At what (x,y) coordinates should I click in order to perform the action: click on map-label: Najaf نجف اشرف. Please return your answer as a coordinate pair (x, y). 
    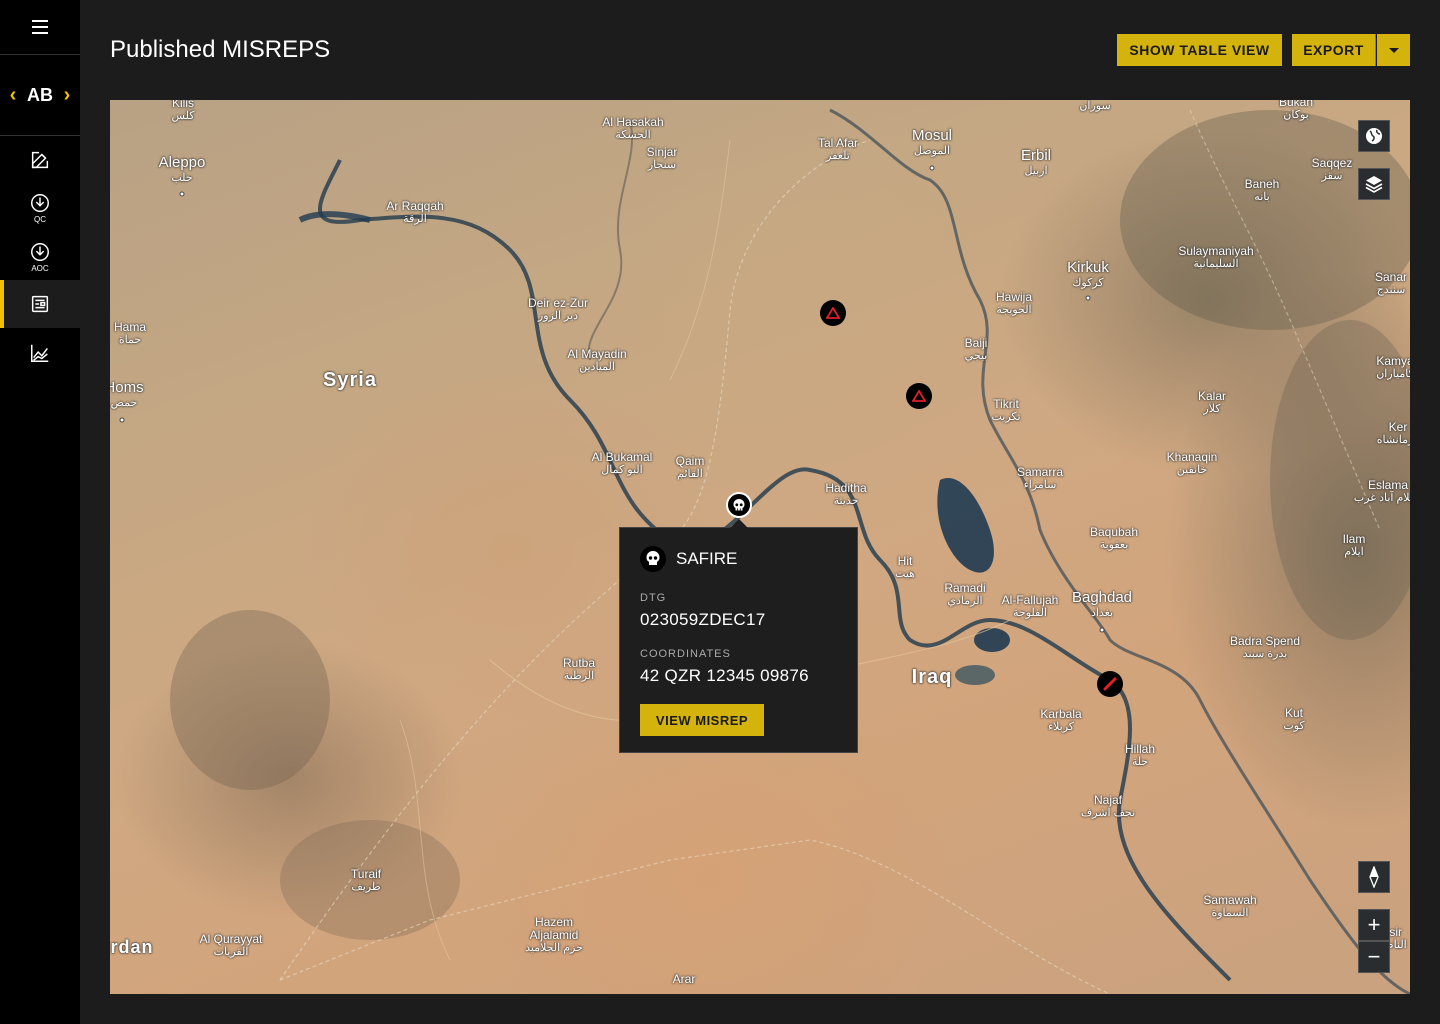
    Looking at the image, I should click on (1108, 806).